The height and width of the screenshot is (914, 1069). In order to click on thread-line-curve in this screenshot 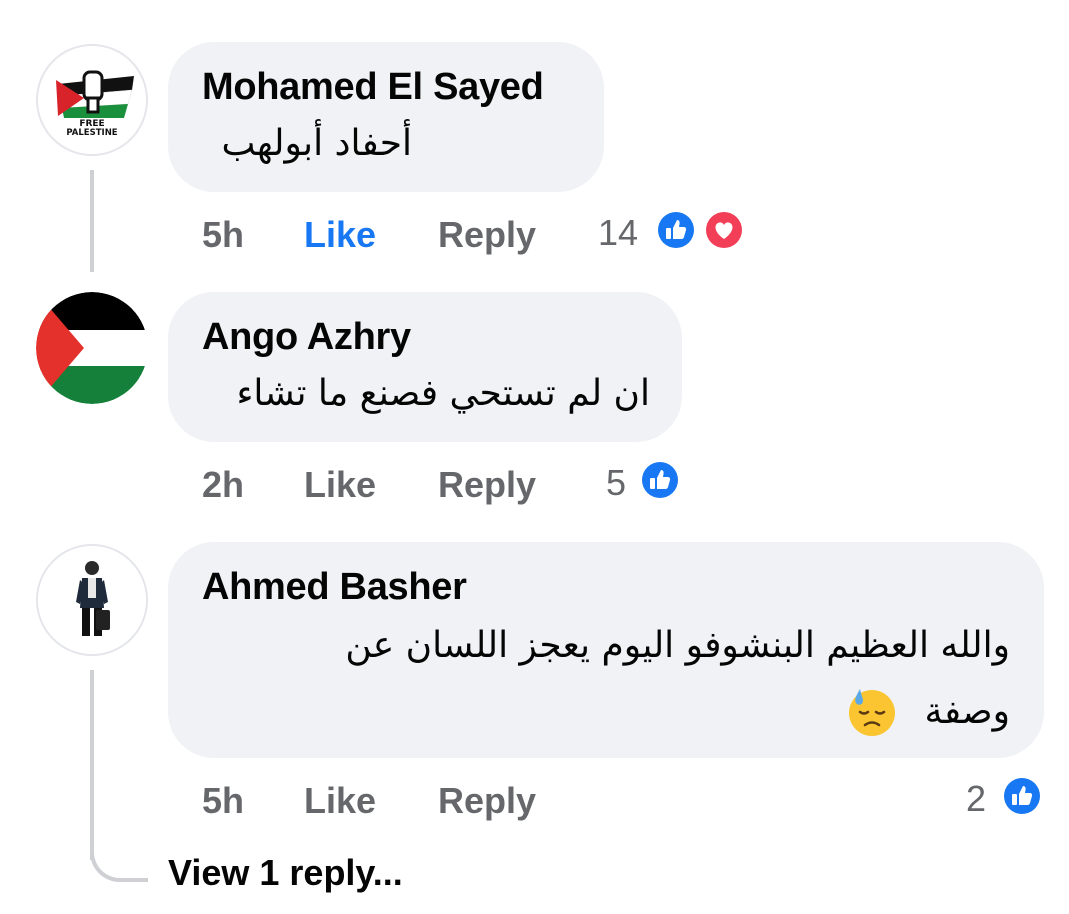, I will do `click(119, 851)`.